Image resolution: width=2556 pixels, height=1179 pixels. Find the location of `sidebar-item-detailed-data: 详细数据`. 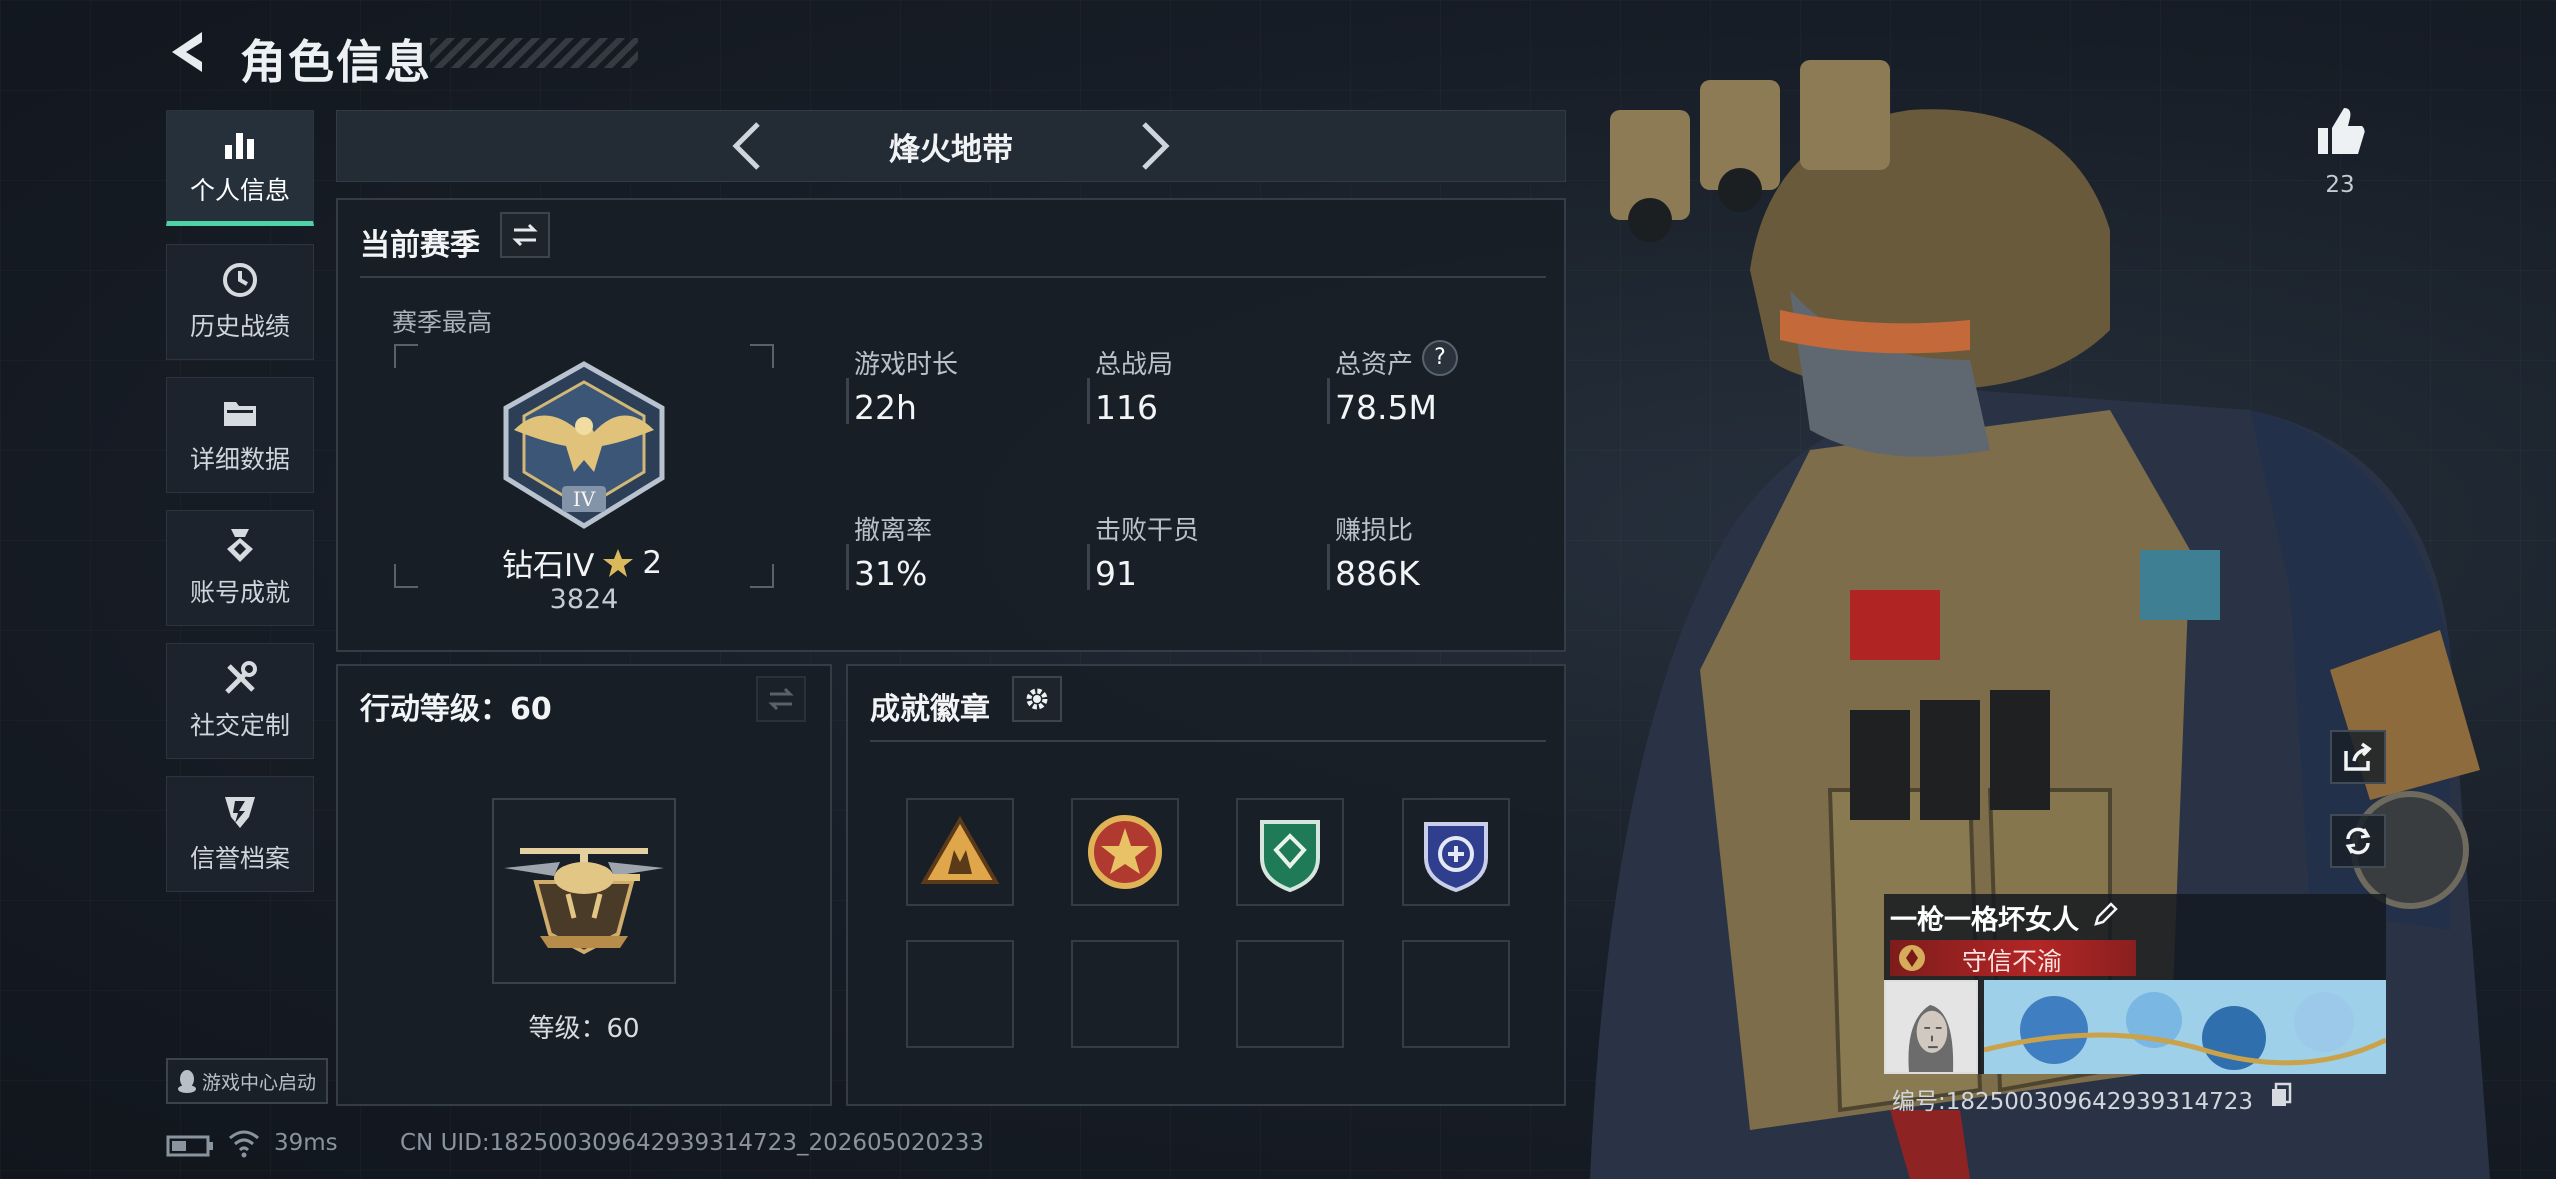

sidebar-item-detailed-data: 详细数据 is located at coordinates (240, 435).